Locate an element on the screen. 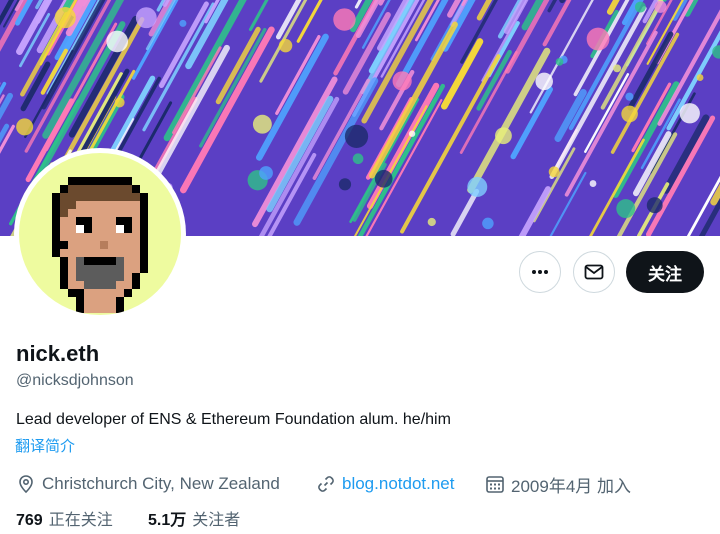 This screenshot has width=720, height=534. user-handle: @nicksdjohnson is located at coordinates (75, 380).